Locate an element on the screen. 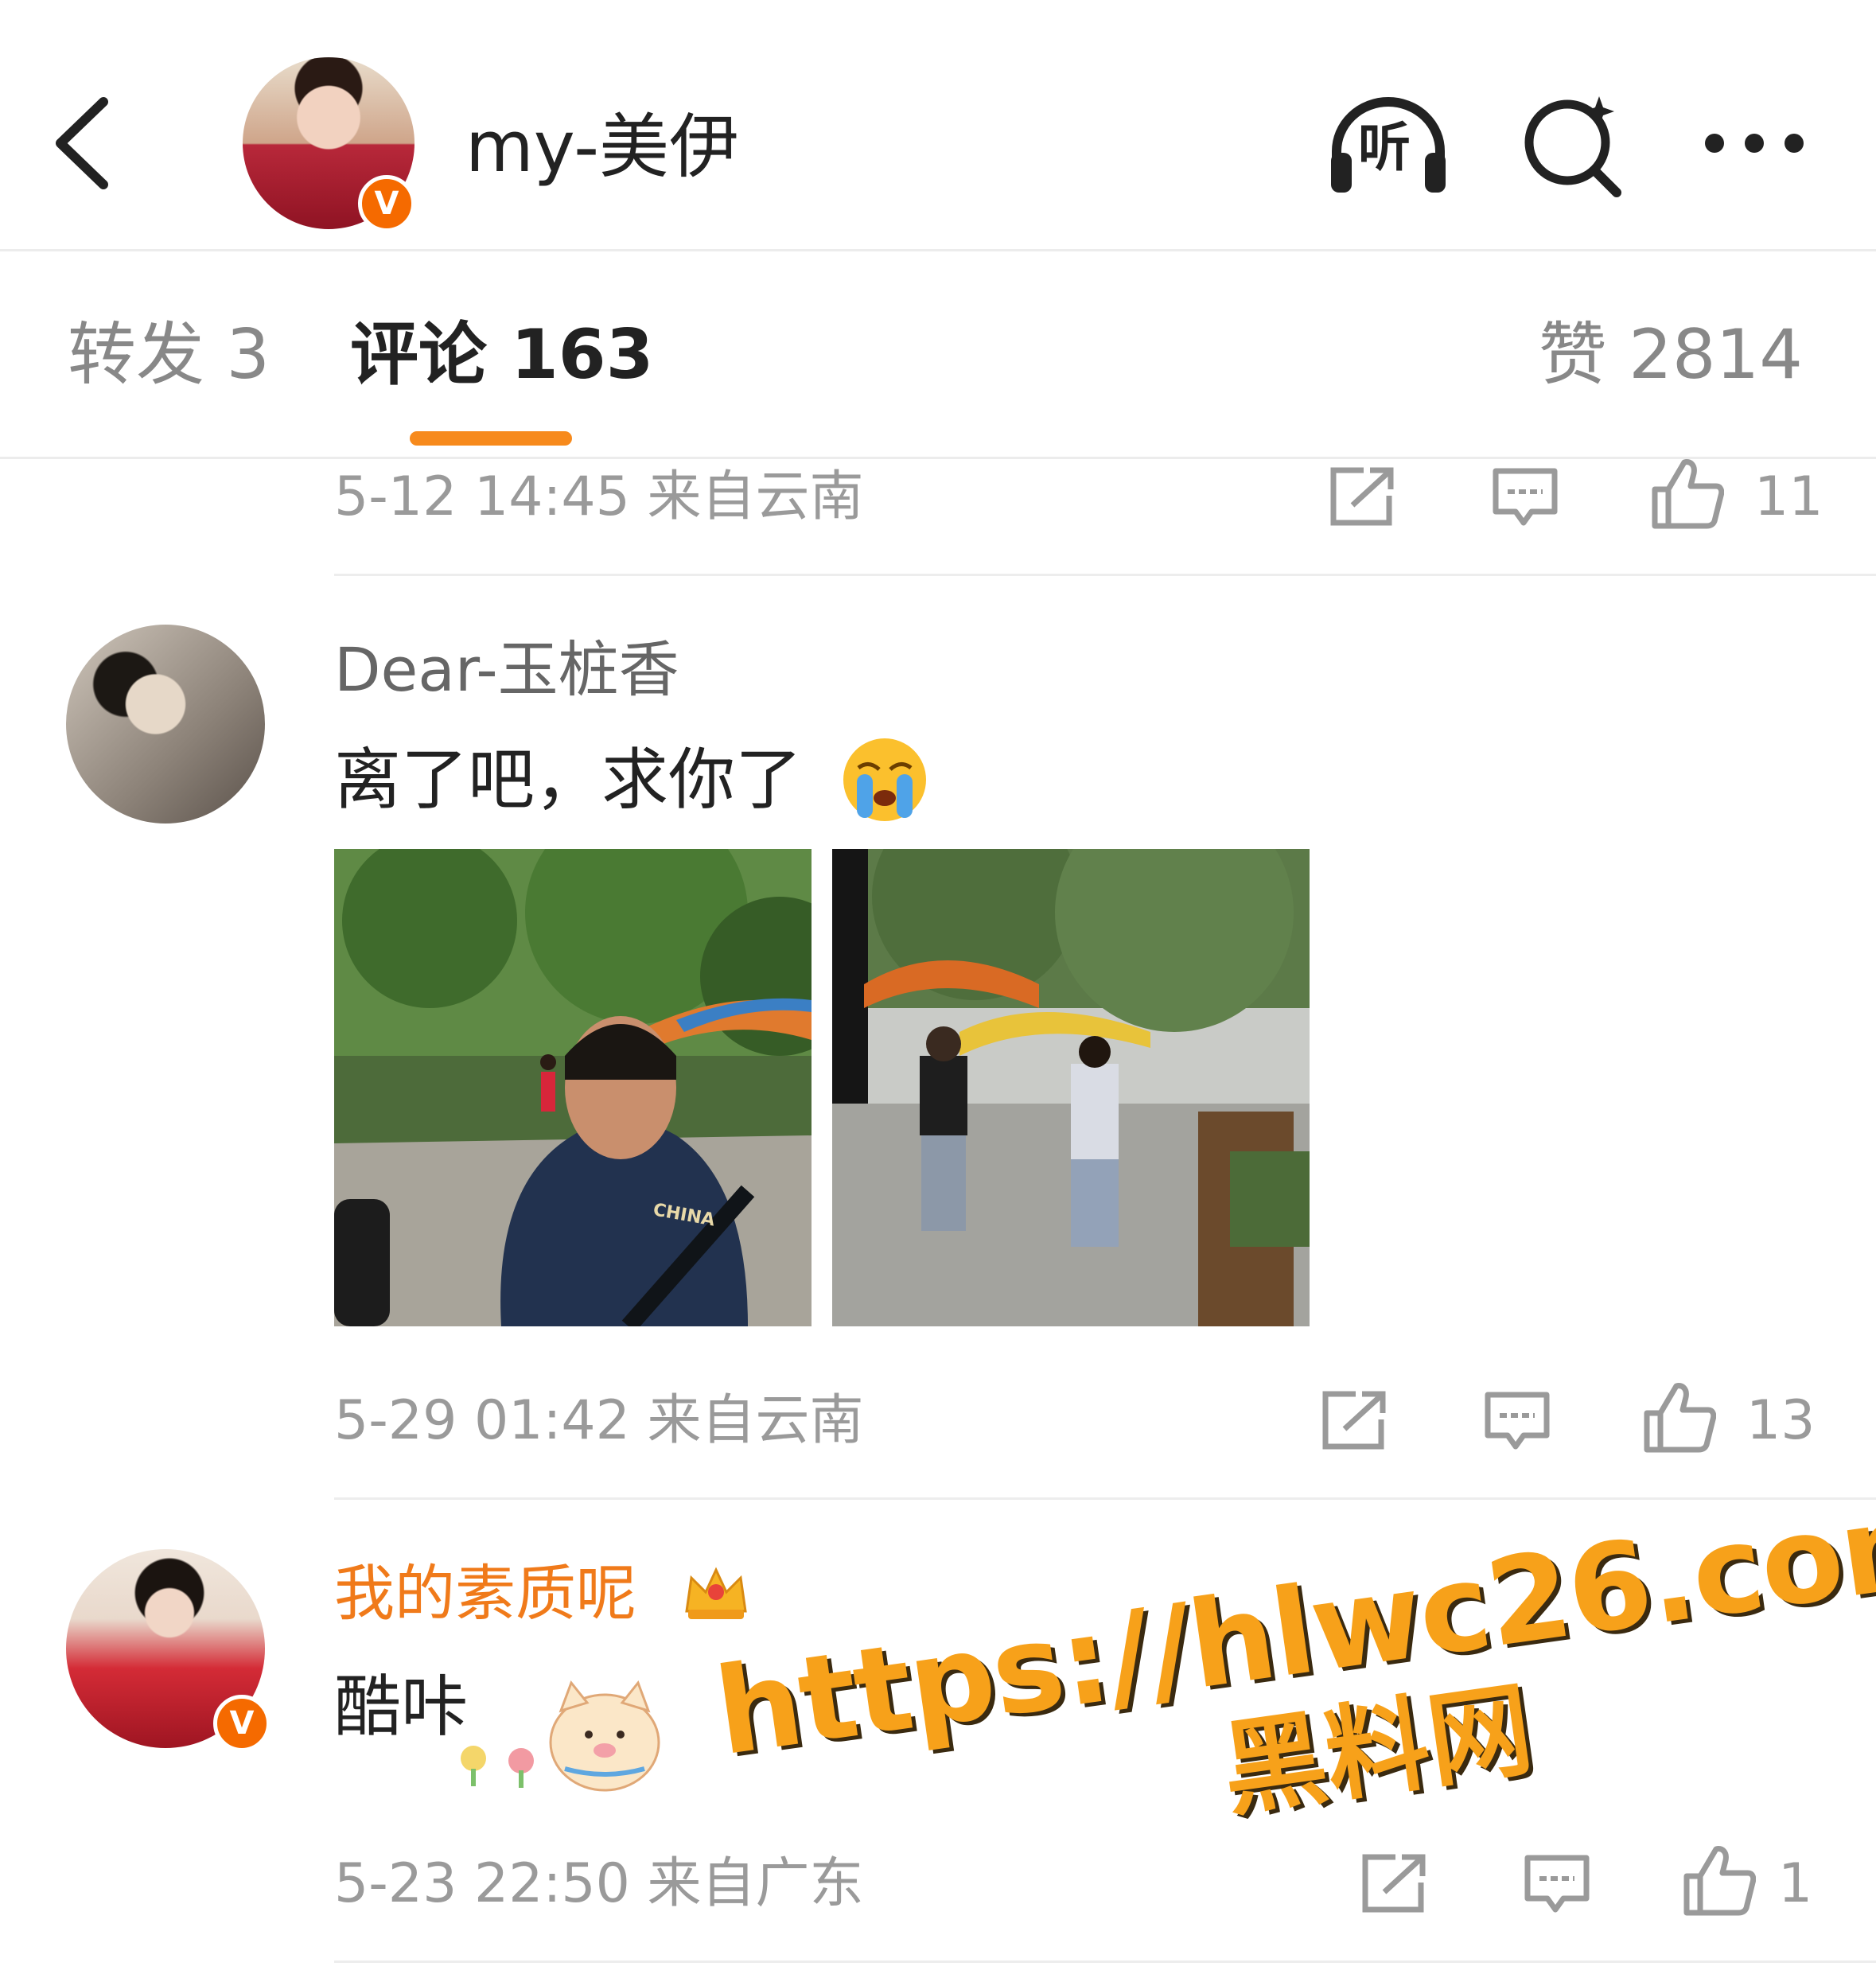 The height and width of the screenshot is (1978, 1876). photo-park-scene: CHINA is located at coordinates (573, 1087).